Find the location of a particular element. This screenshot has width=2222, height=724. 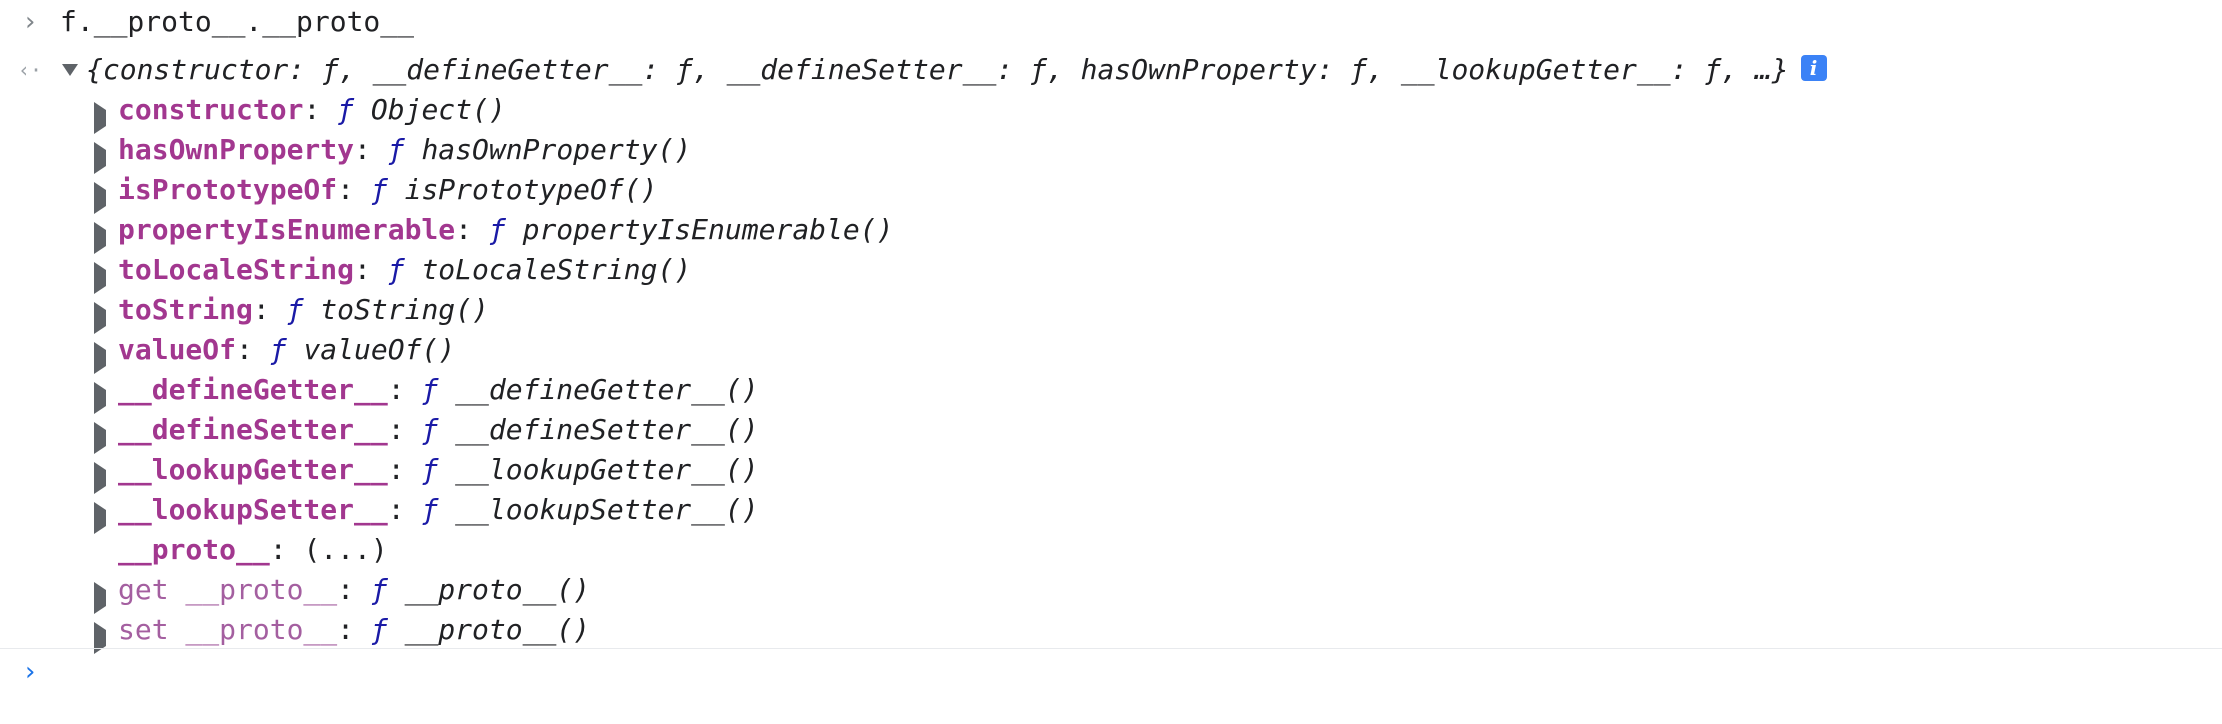

property-row: toString: ƒ toString() is located at coordinates (1111, 312).